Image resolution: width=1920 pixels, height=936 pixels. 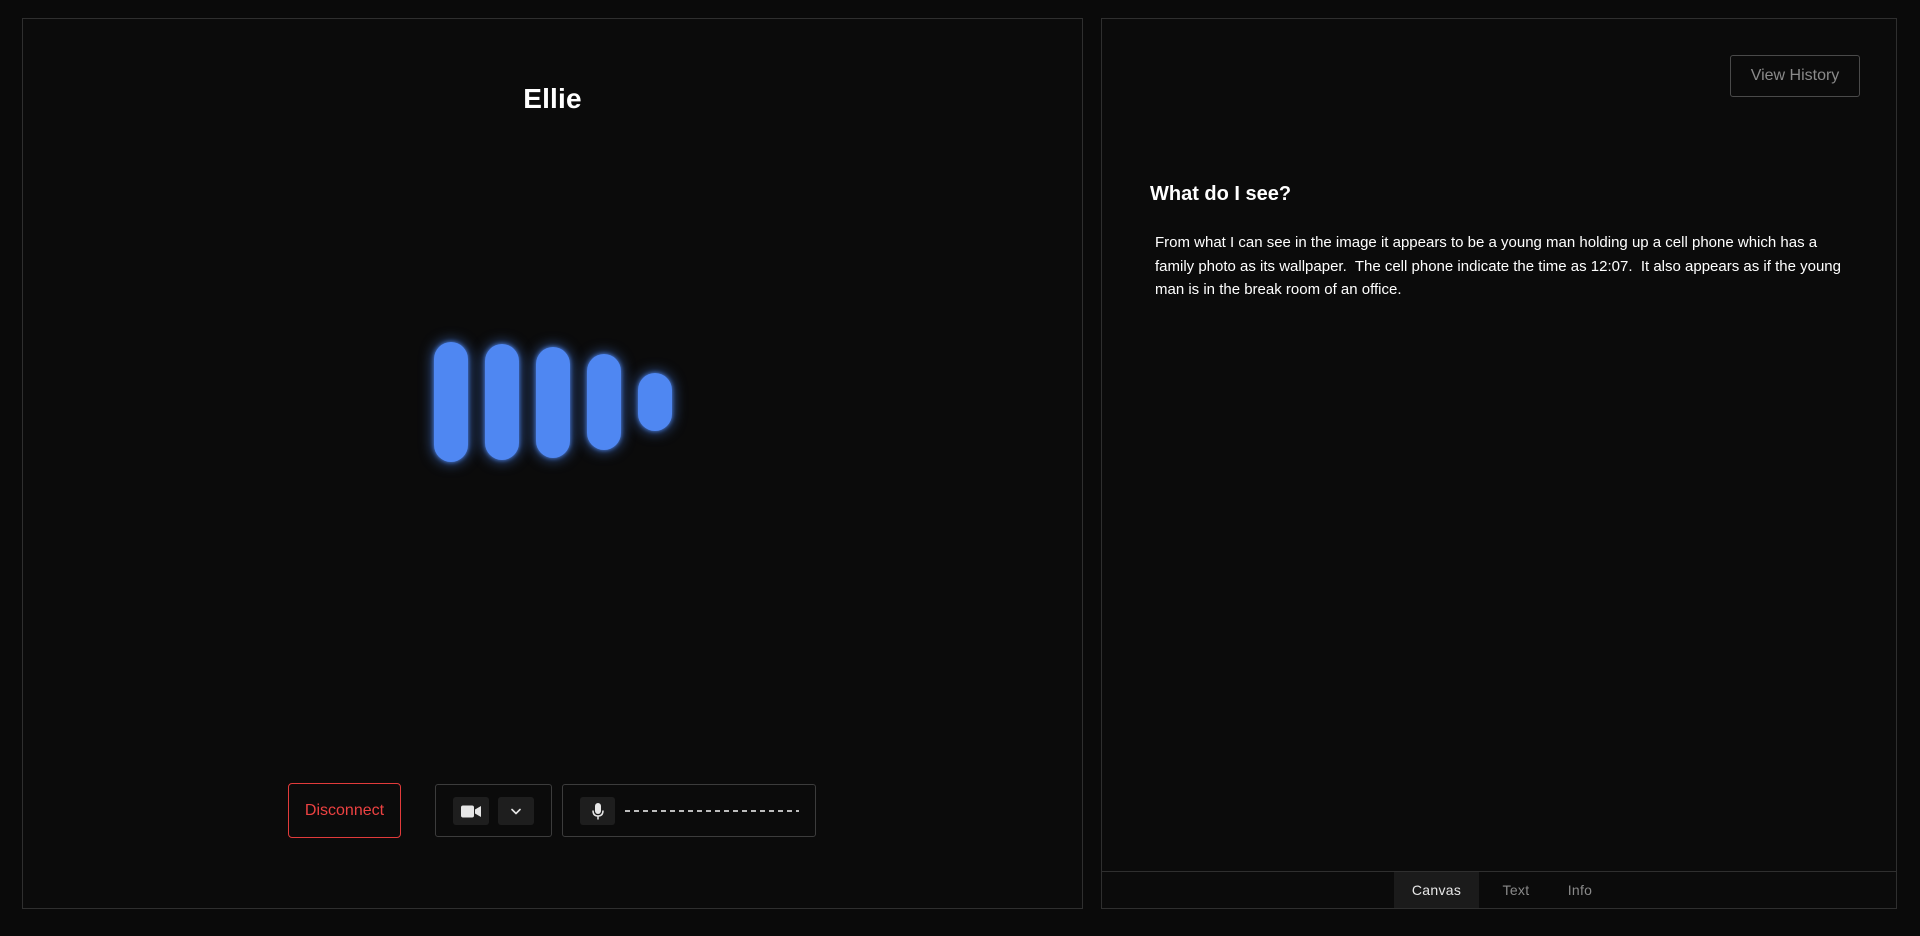 I want to click on camera-device-menu-button, so click(x=516, y=811).